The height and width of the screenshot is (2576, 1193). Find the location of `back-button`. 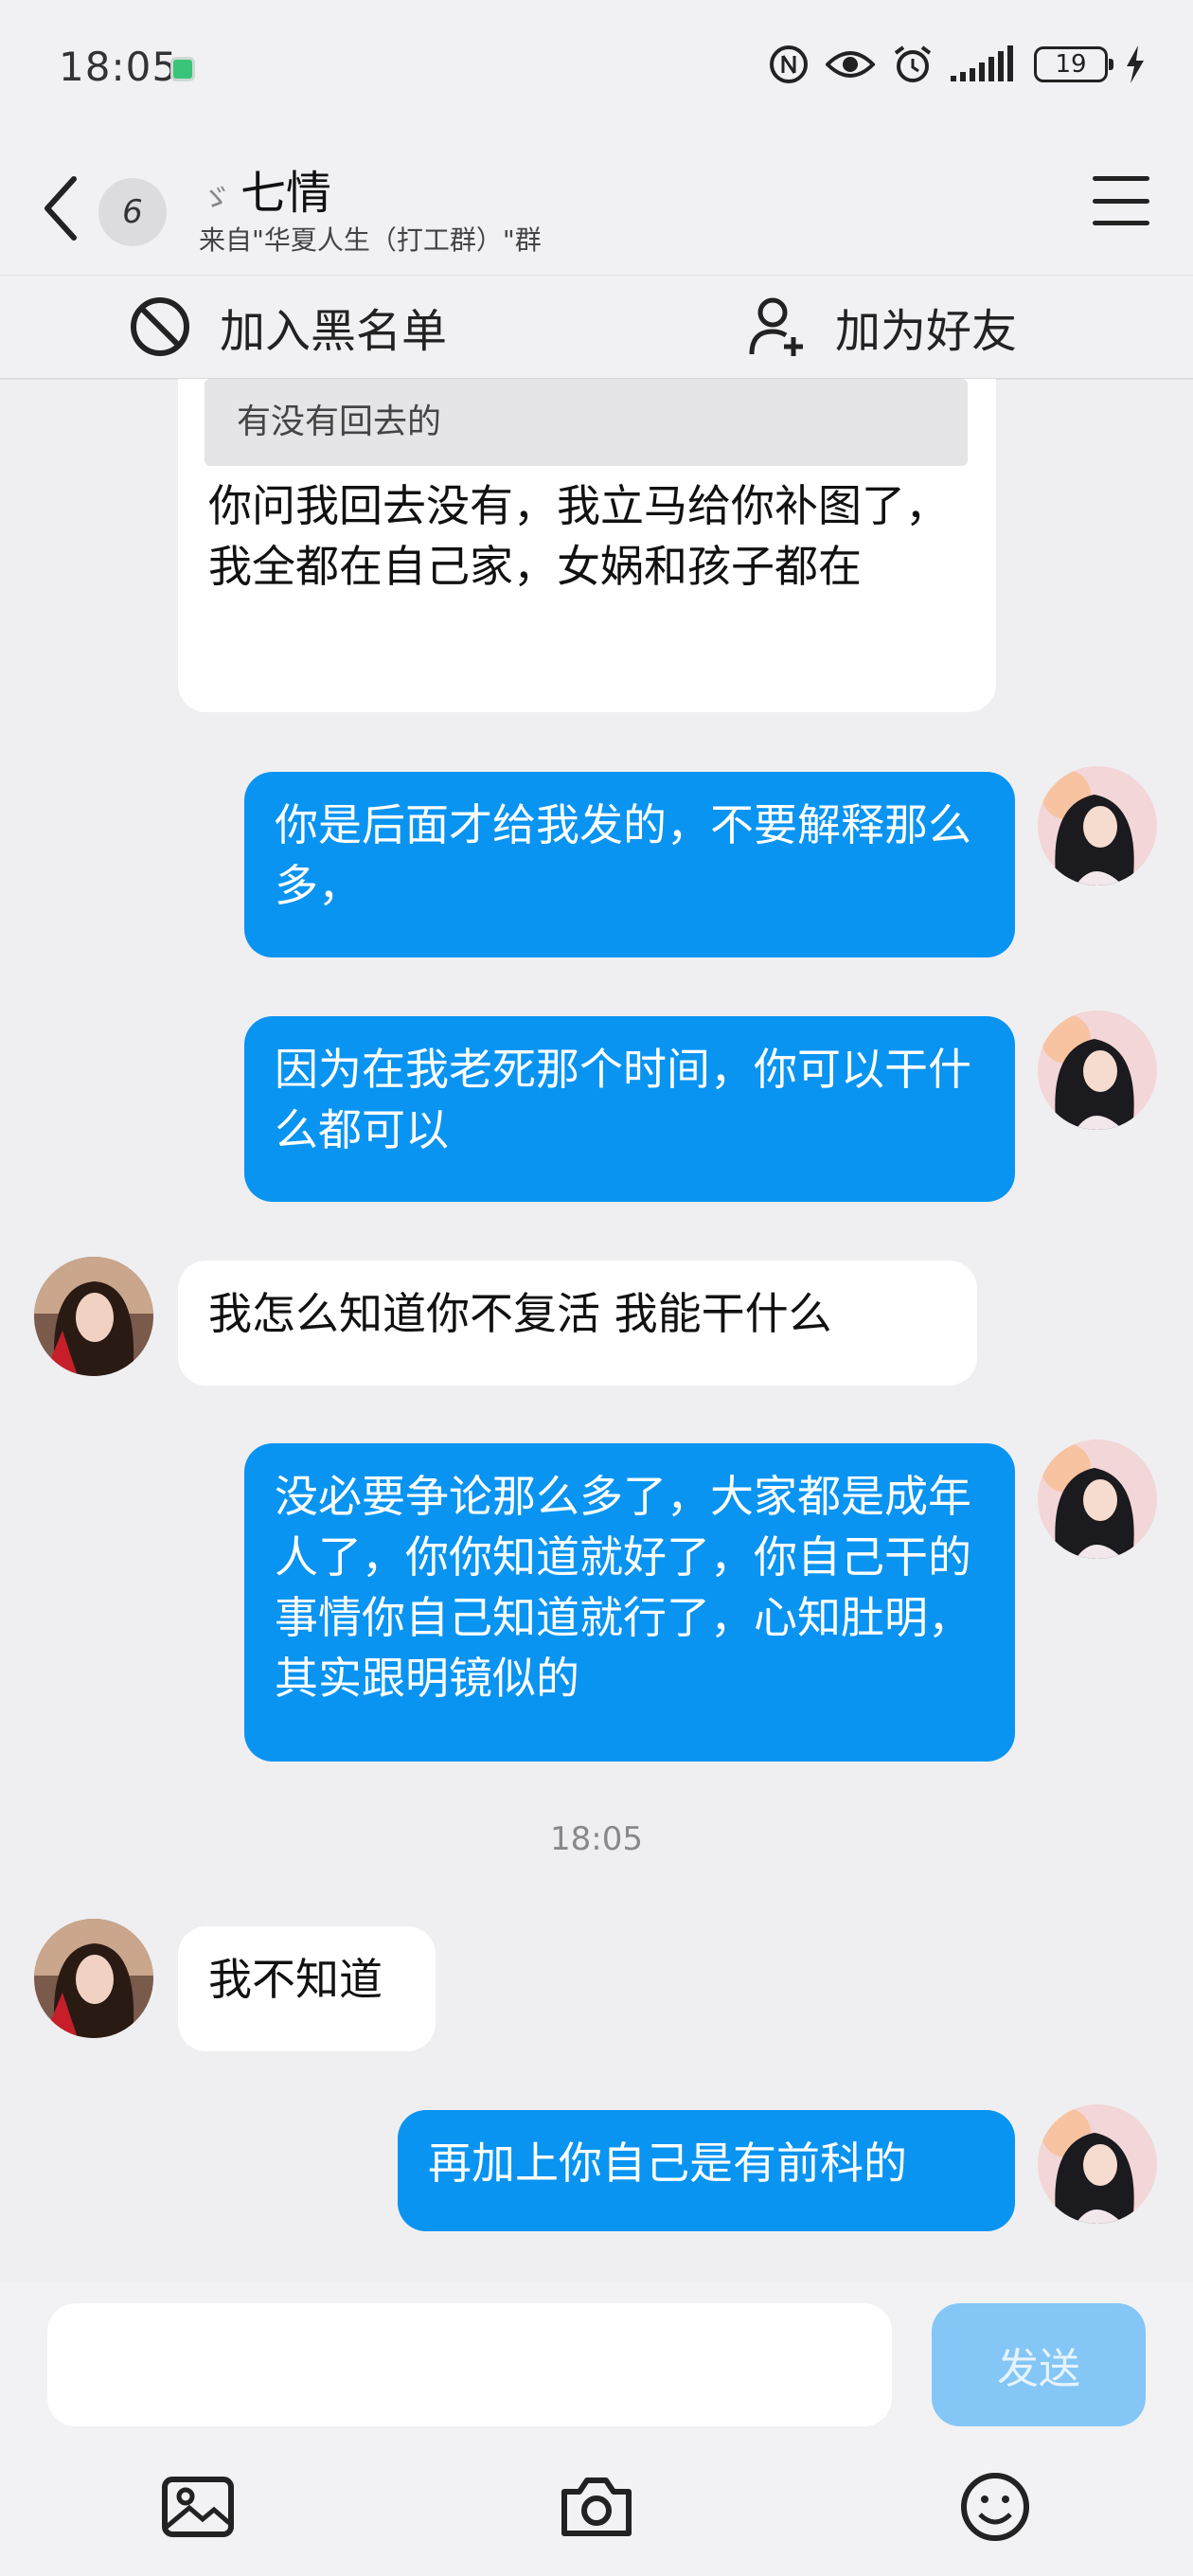

back-button is located at coordinates (62, 208).